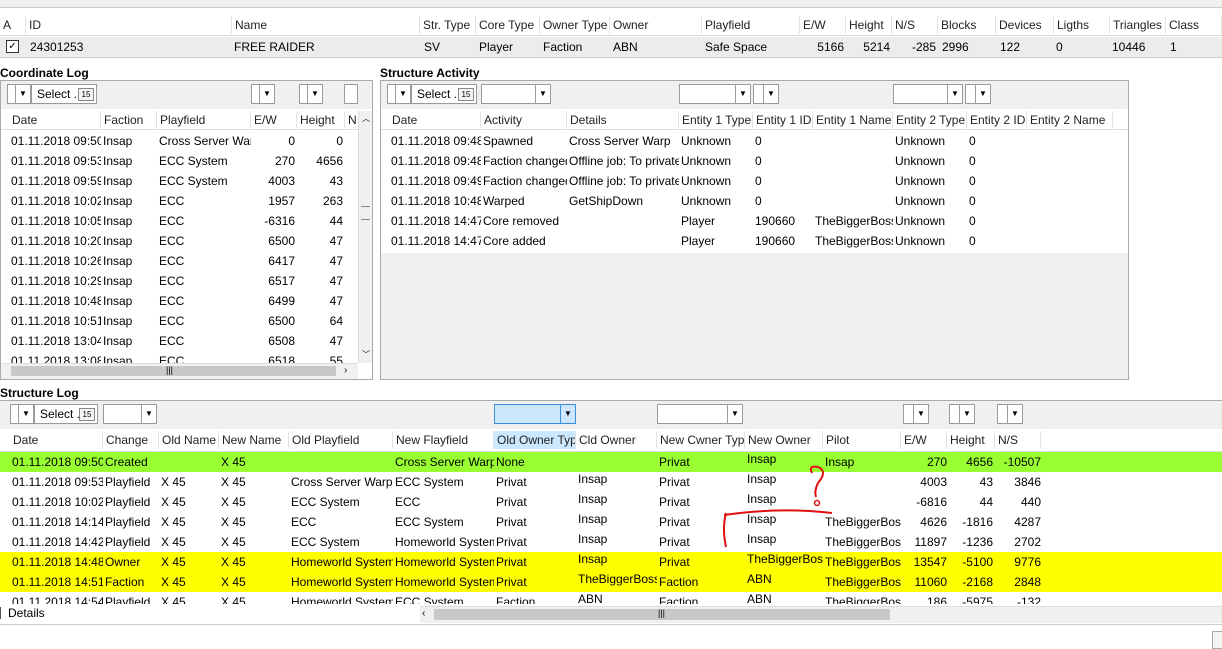  I want to click on col-playfield: Playfield, so click(751, 25).